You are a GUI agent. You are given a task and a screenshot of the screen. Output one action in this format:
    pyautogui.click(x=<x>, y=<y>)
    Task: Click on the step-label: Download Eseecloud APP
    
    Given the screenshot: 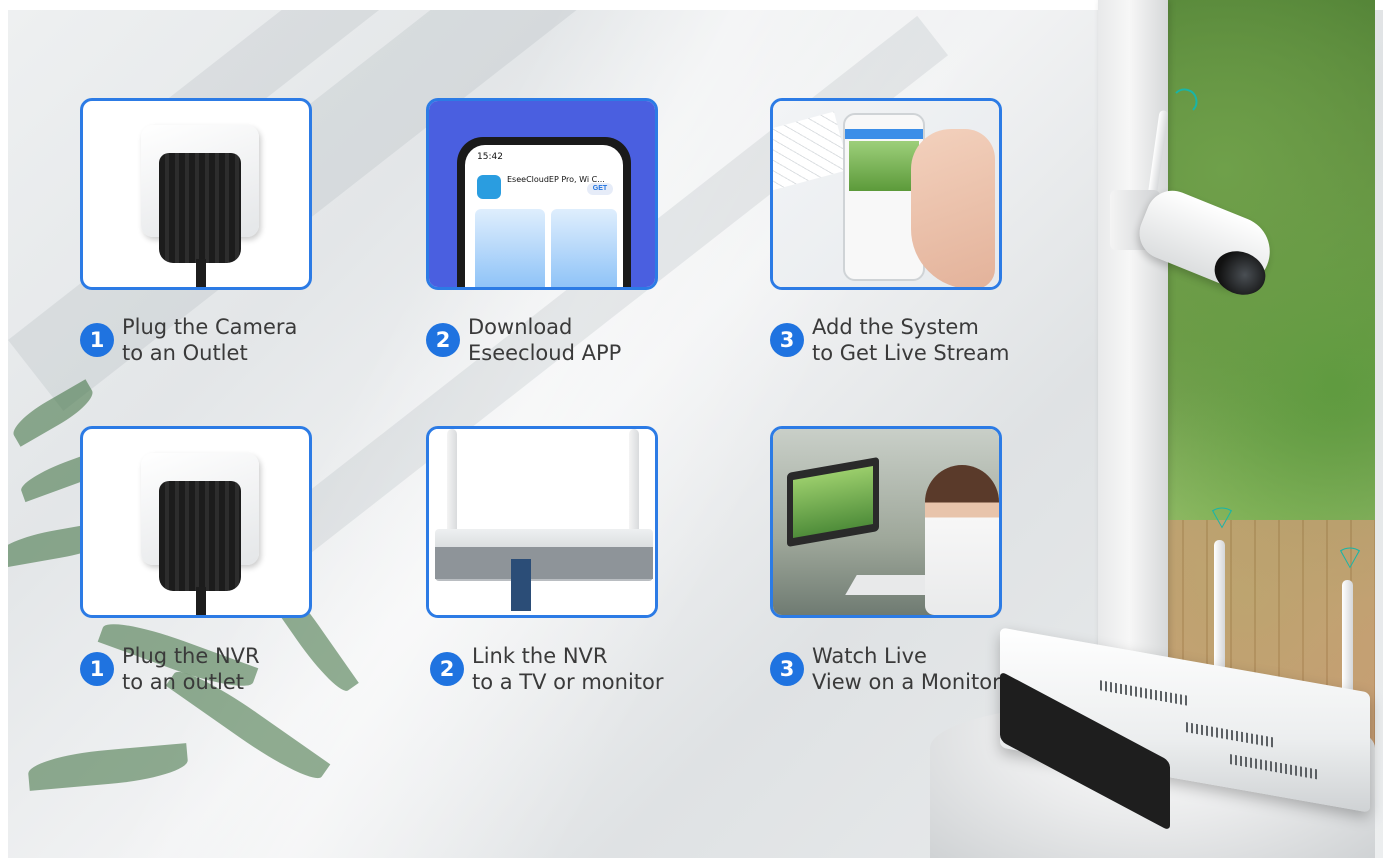 What is the action you would take?
    pyautogui.click(x=544, y=340)
    